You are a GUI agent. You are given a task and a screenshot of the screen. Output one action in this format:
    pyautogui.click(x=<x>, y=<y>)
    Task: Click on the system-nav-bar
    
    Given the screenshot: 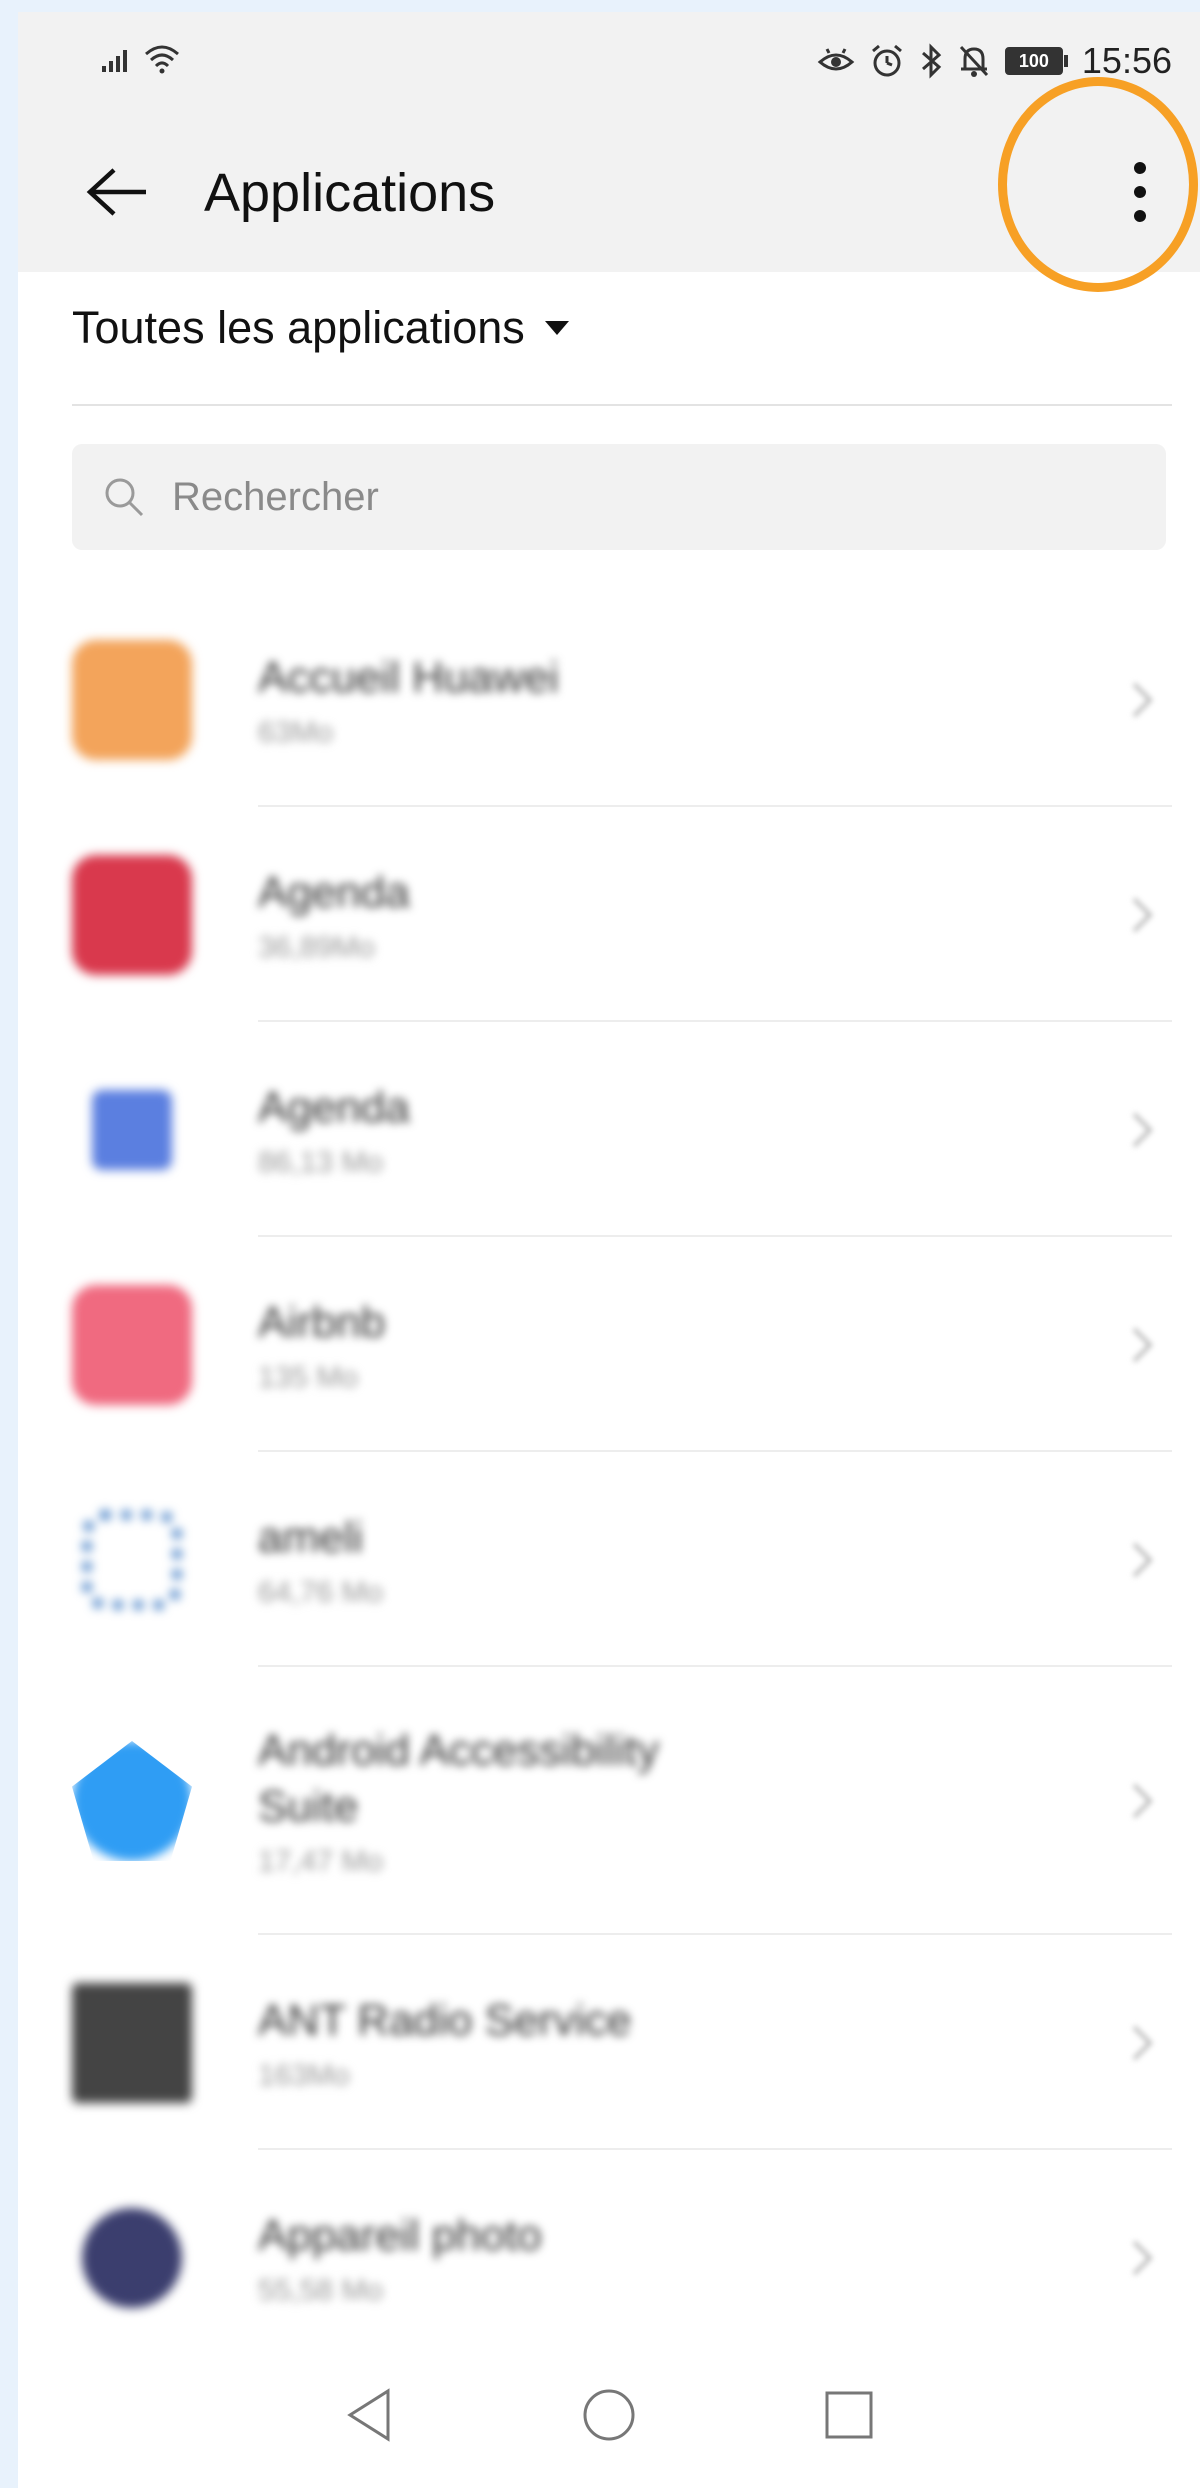 What is the action you would take?
    pyautogui.click(x=609, y=2415)
    